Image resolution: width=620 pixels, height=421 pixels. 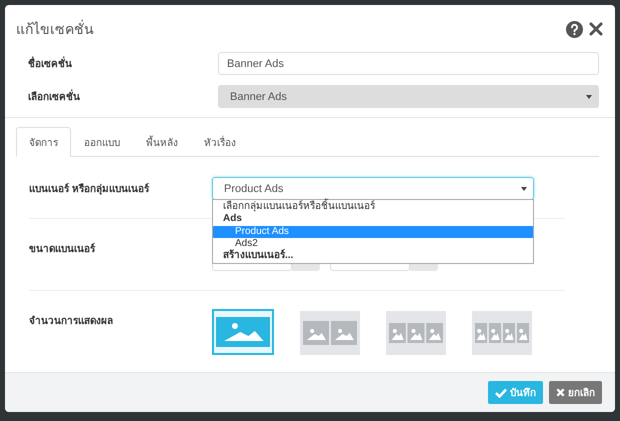 What do you see at coordinates (71, 321) in the screenshot?
I see `field-label: จำนวนการแสดงผล` at bounding box center [71, 321].